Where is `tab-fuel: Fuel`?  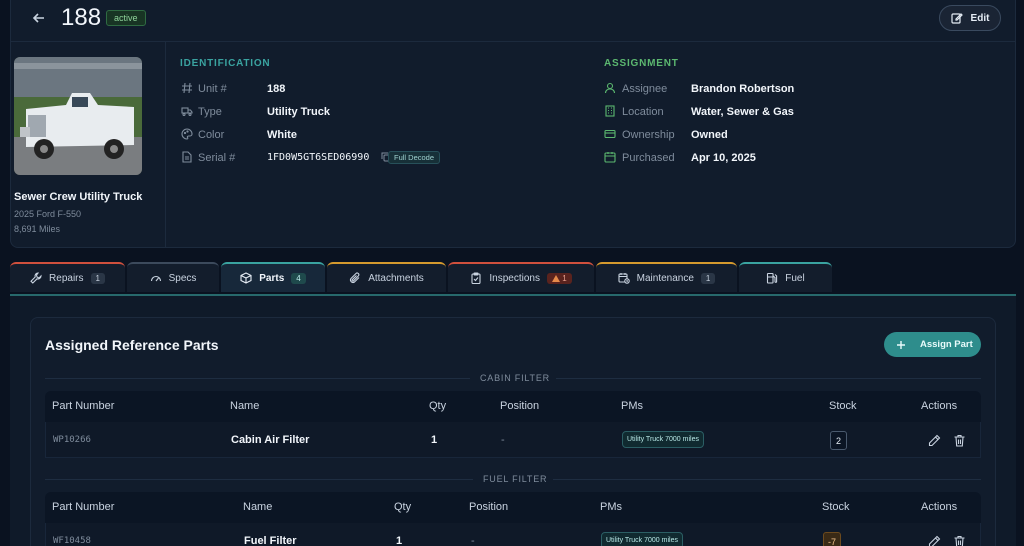 tab-fuel: Fuel is located at coordinates (785, 277).